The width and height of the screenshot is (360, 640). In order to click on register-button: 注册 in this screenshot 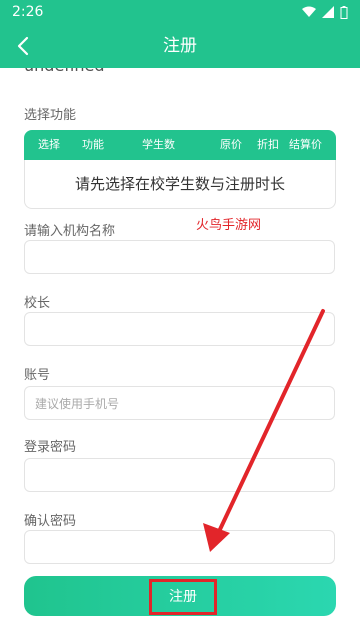, I will do `click(180, 596)`.